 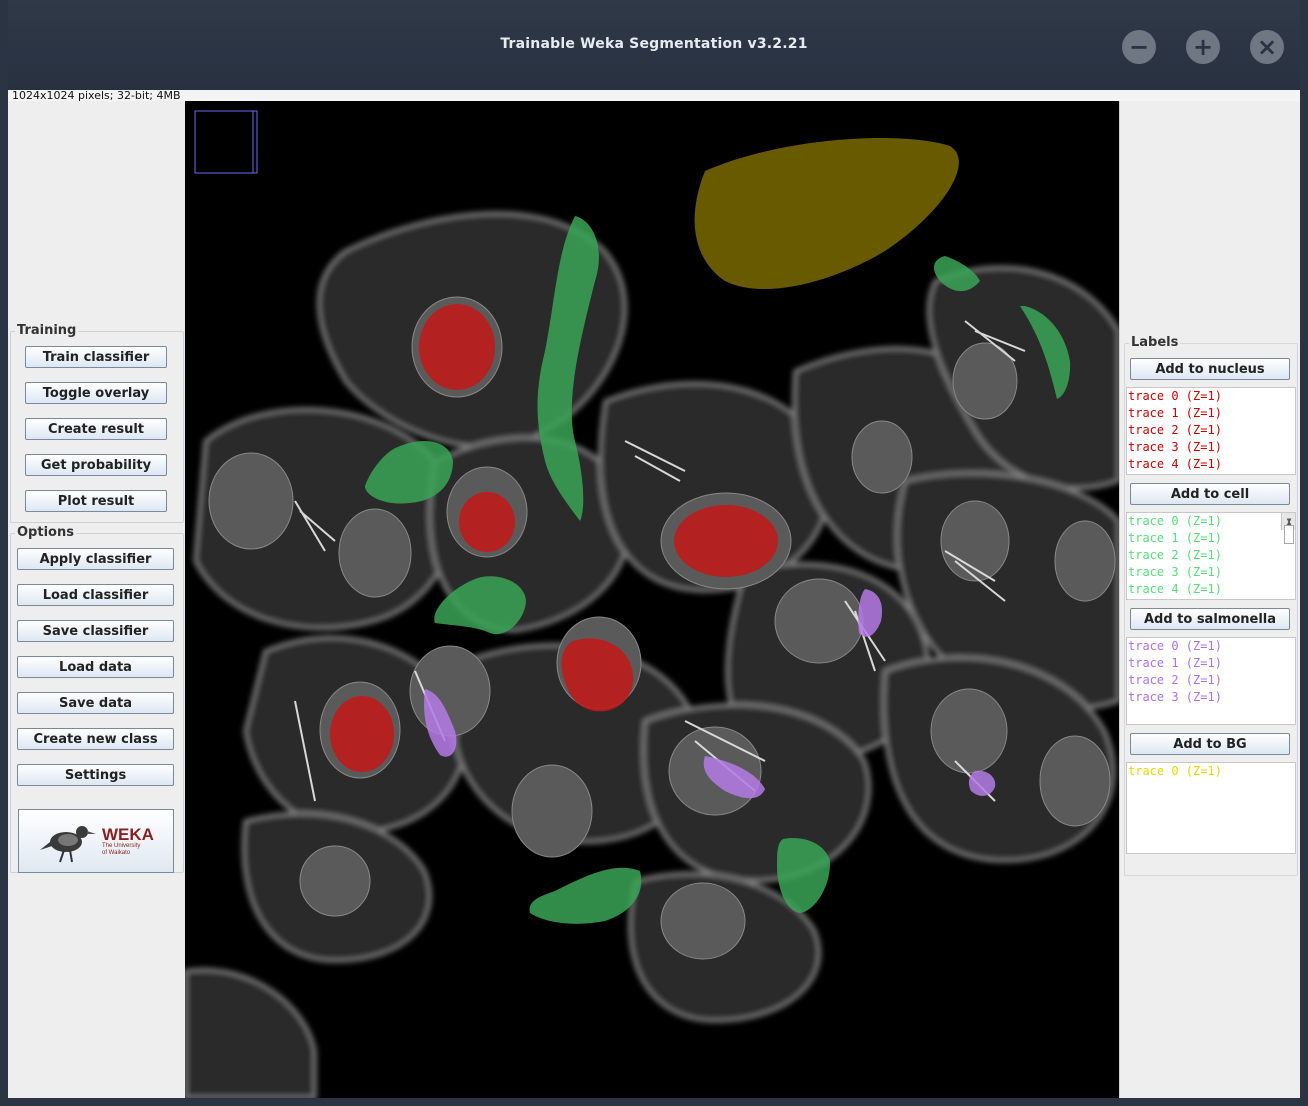 I want to click on toggle-overlay-button: Toggle overlay, so click(x=96, y=393).